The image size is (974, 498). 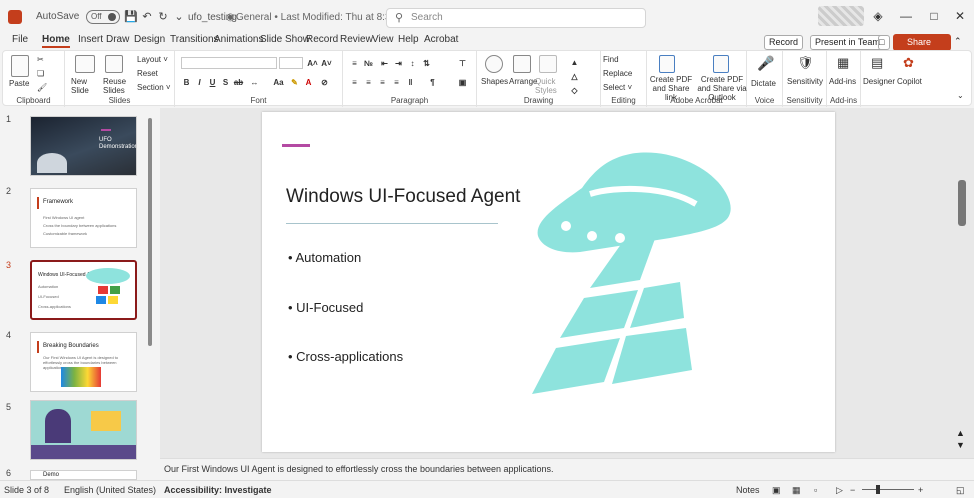 I want to click on align-right-icon: ≡, so click(x=382, y=82).